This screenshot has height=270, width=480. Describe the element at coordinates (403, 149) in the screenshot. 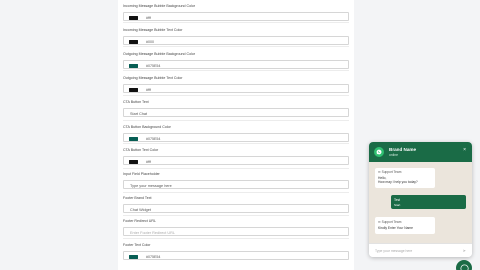

I see `brand-name: Brand Name` at that location.